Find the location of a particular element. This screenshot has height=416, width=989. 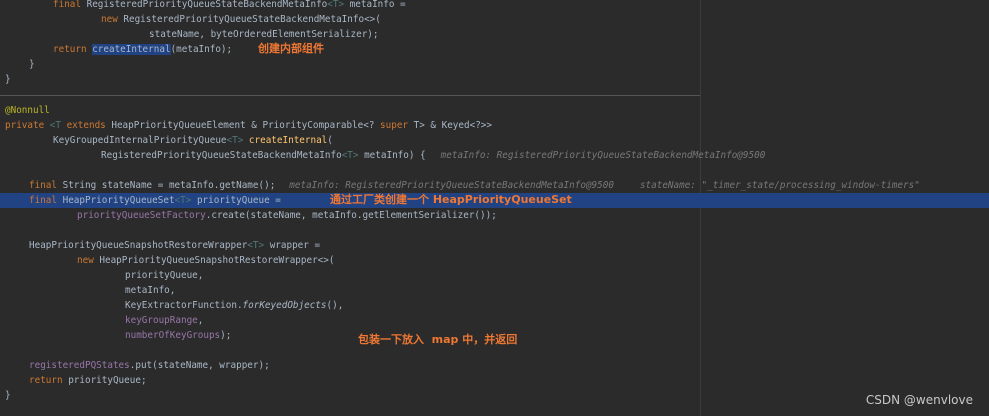

annotation: @Nonnull is located at coordinates (27, 110).